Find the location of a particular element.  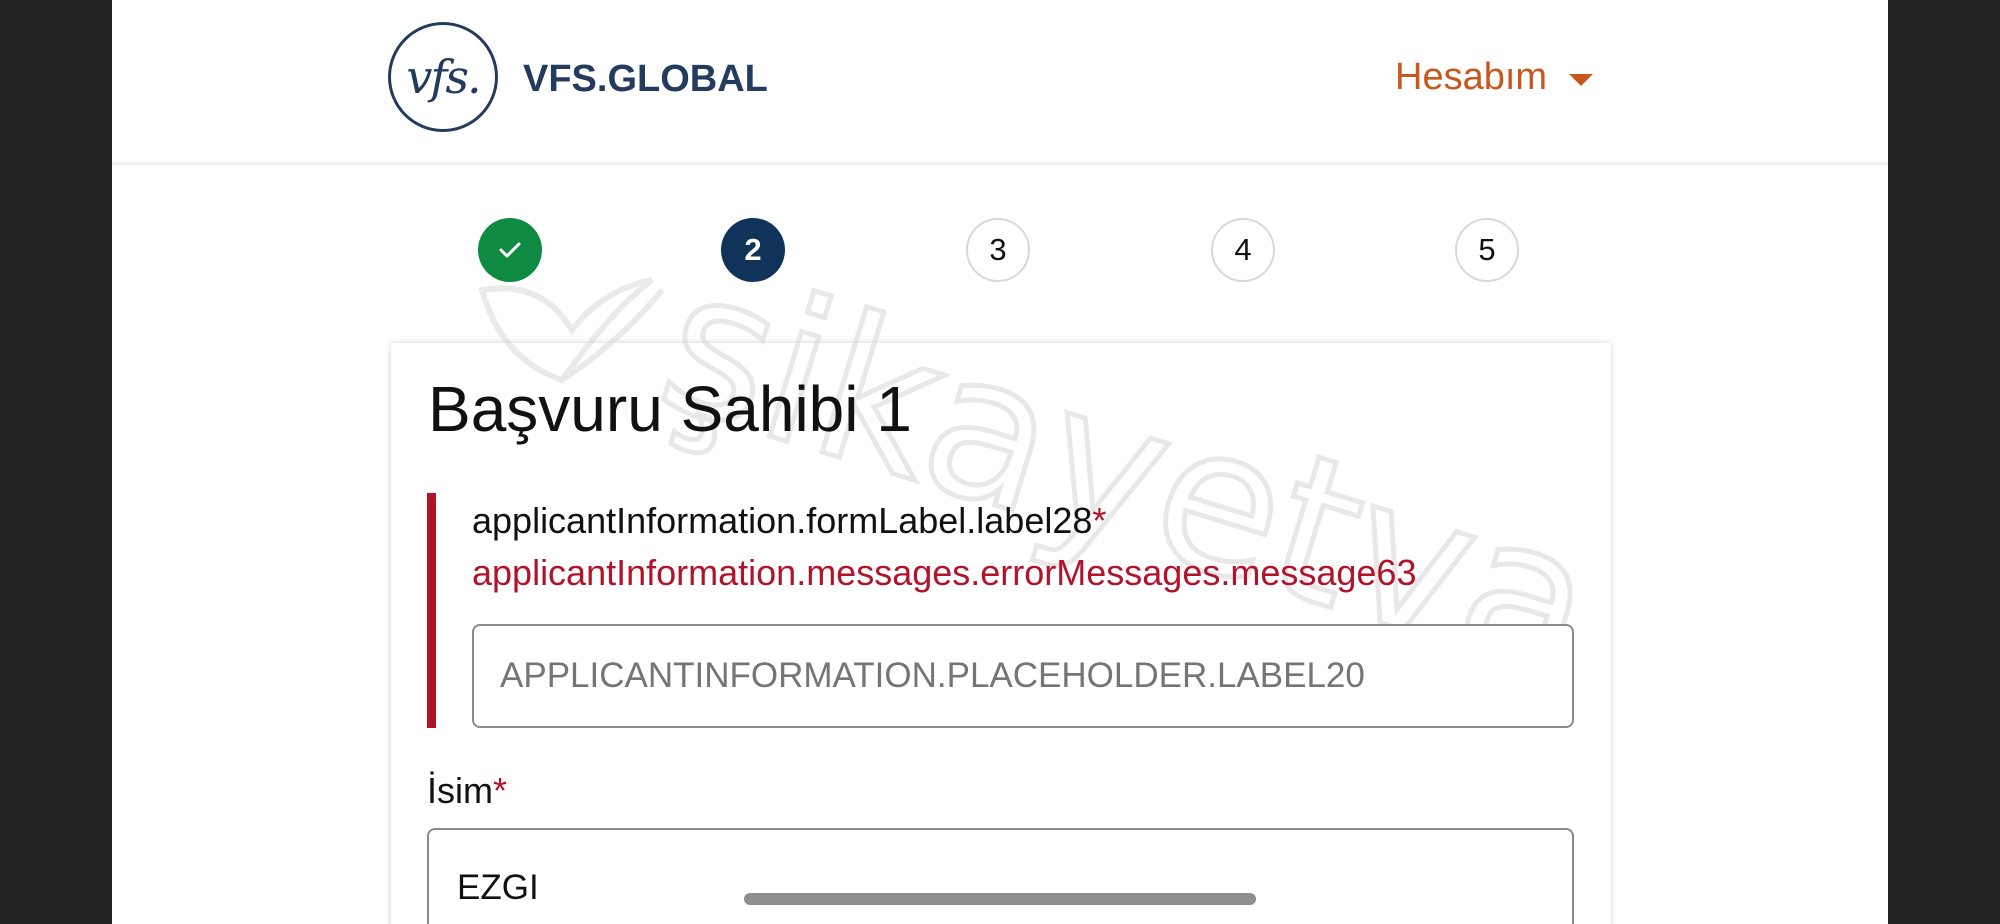

name-label-text: İsim is located at coordinates (460, 790).